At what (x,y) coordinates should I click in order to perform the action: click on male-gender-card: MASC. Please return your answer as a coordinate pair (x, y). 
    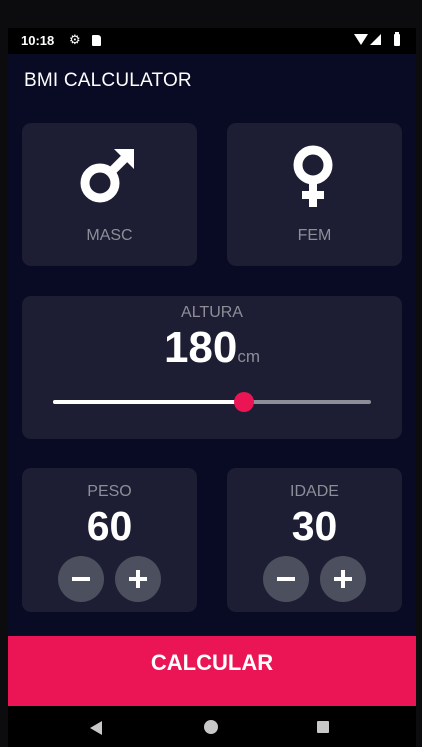
    Looking at the image, I should click on (109, 194).